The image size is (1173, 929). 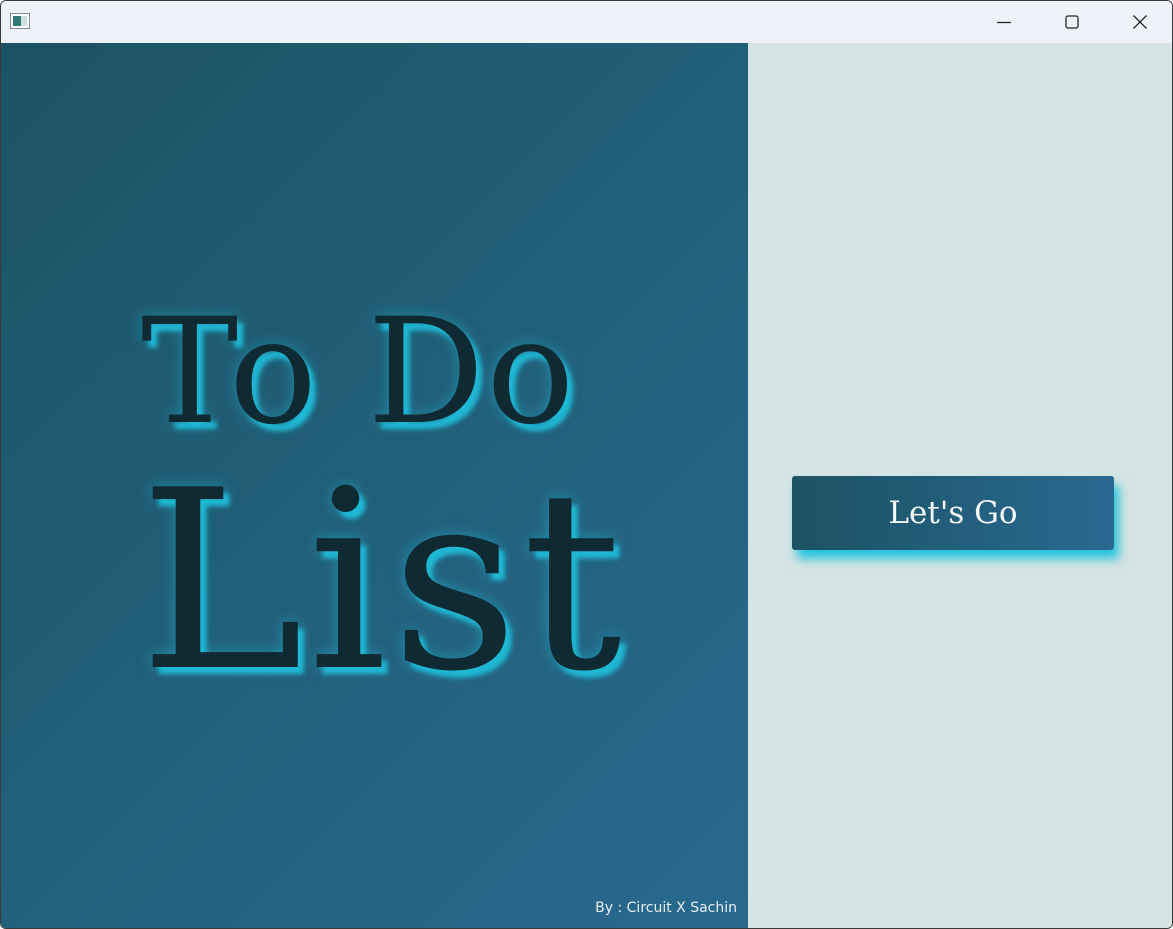 I want to click on author-credit: By : Circuit X Sachin, so click(x=666, y=908).